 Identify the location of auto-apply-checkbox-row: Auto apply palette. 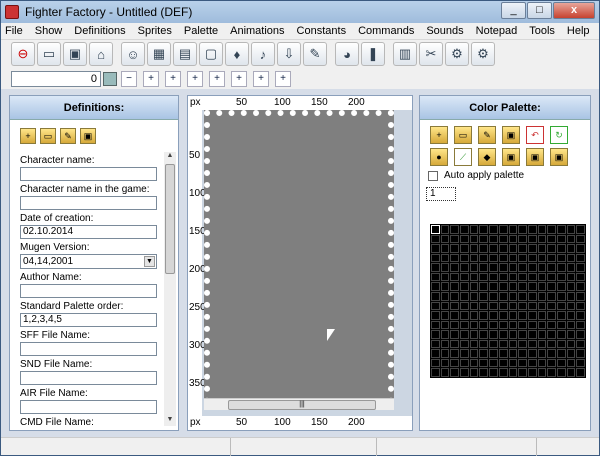
(505, 175).